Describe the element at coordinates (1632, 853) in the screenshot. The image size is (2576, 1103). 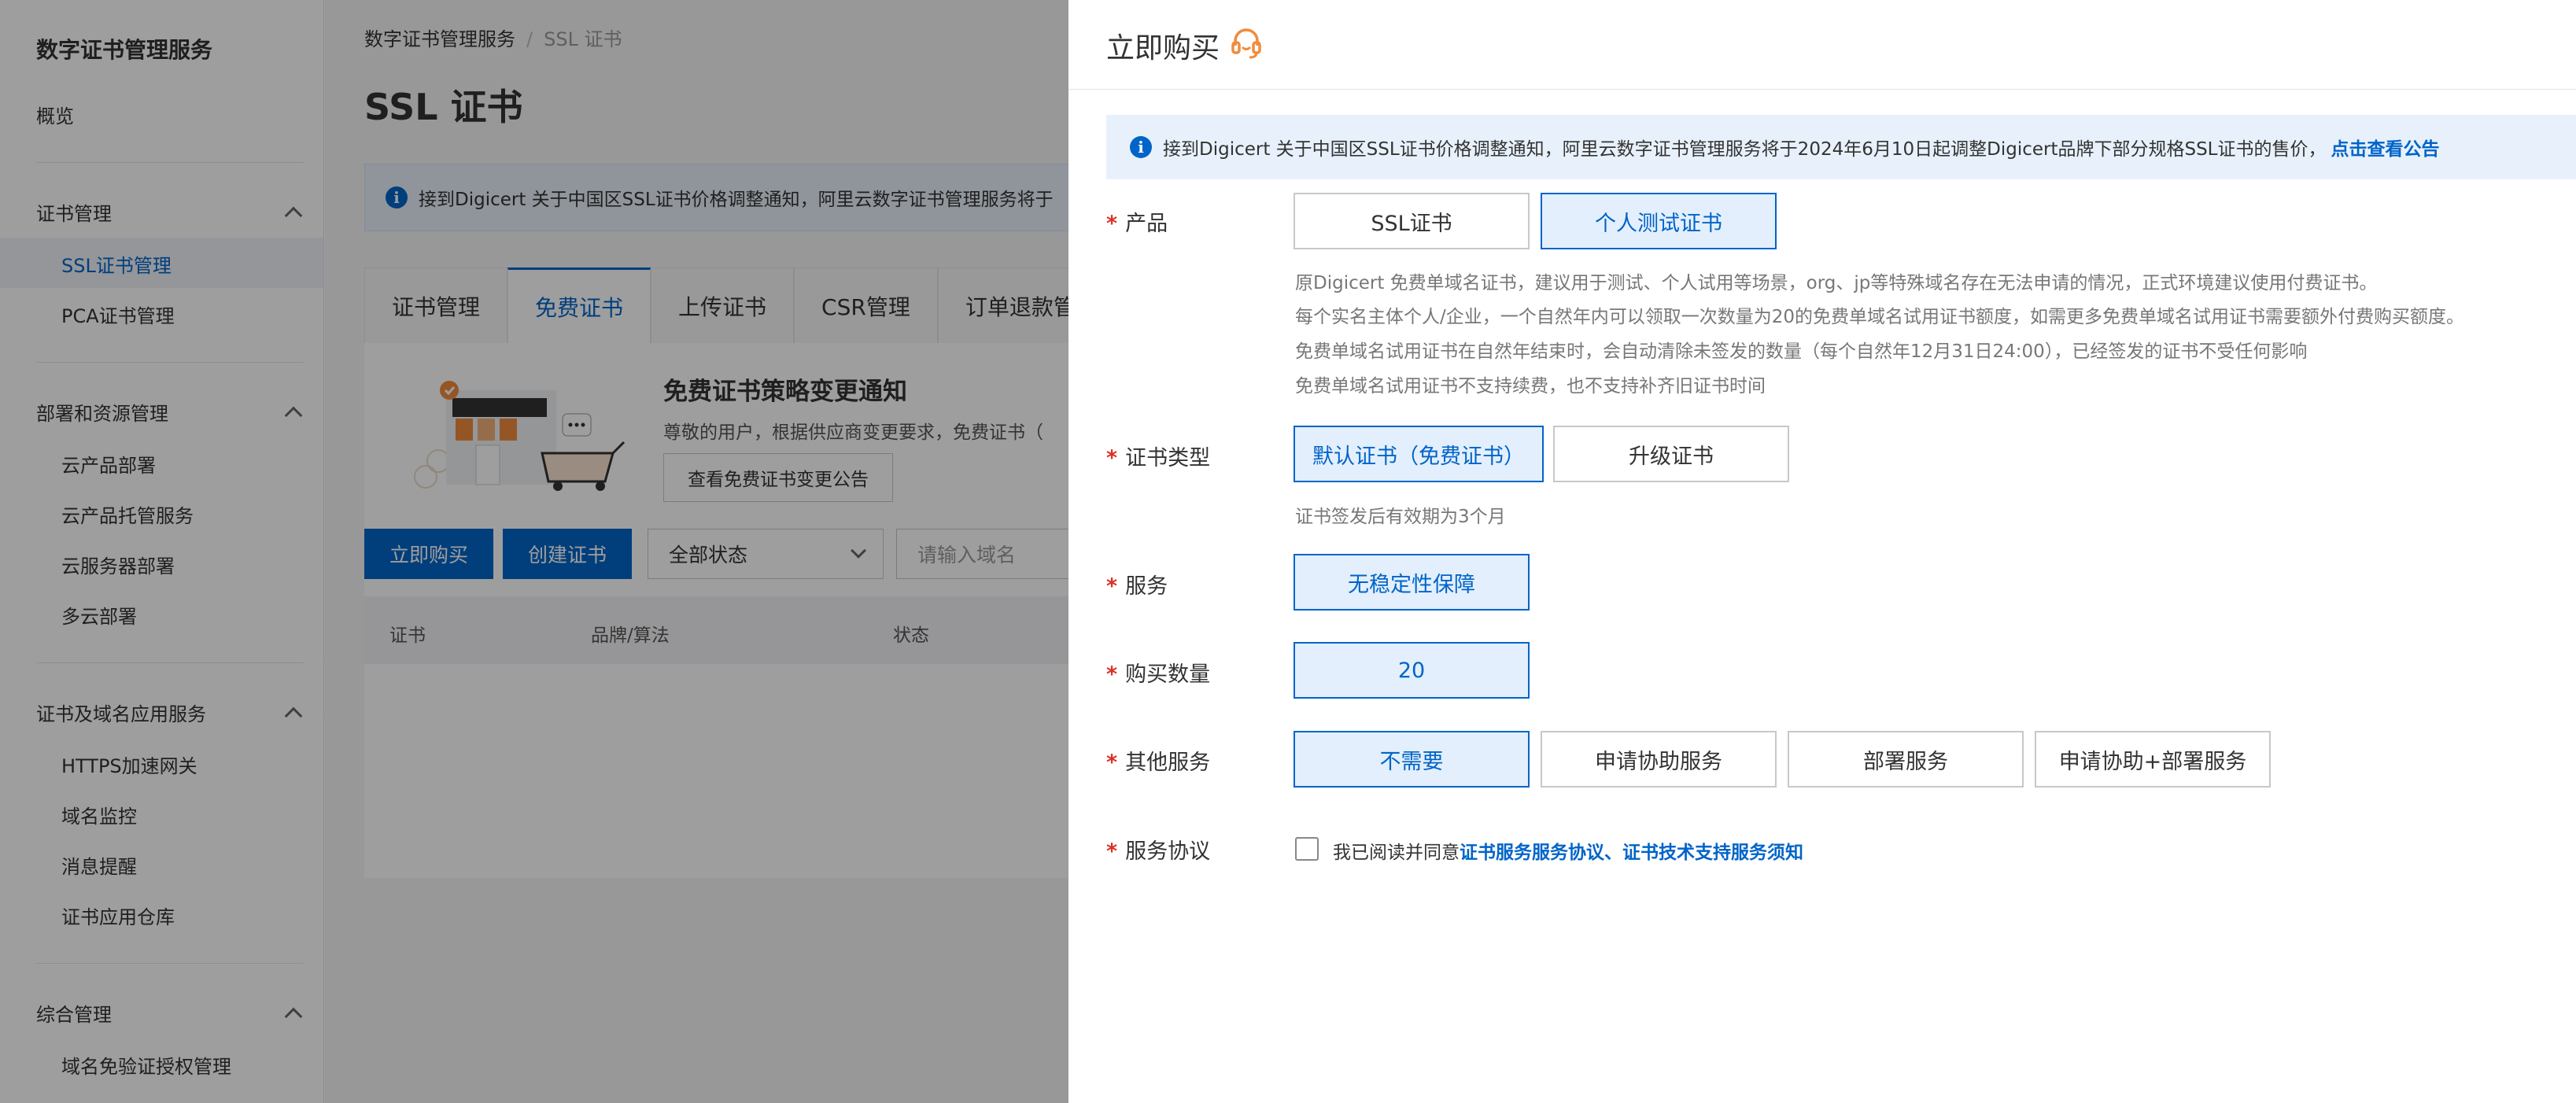
I see `agreement-link: 证书服务服务协议、证书技术支持服务须知` at that location.